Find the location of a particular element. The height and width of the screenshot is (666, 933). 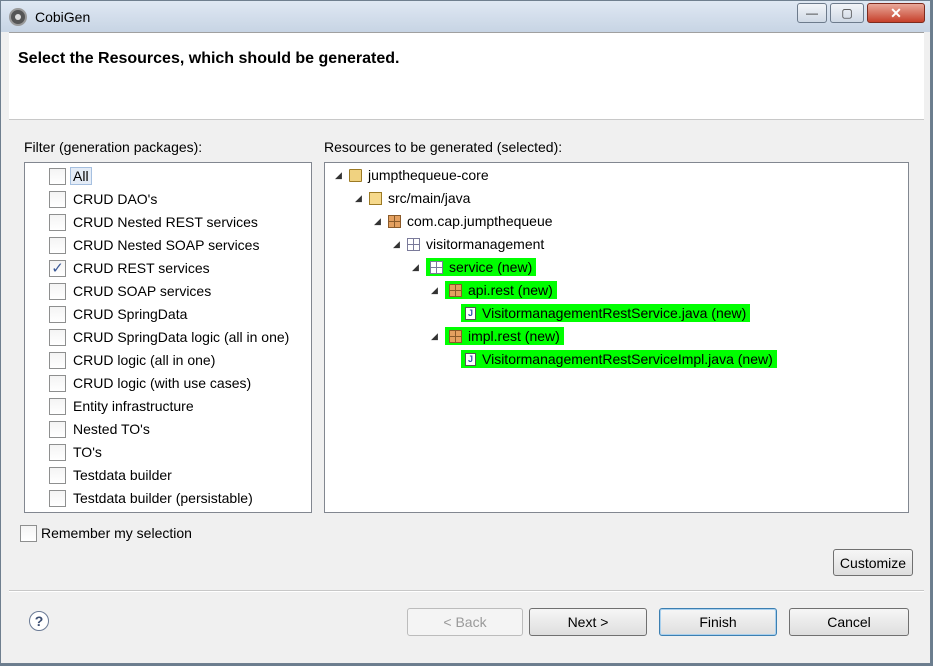

tree-node-project: ◢ jumpthequeue-core is located at coordinates (412, 175).